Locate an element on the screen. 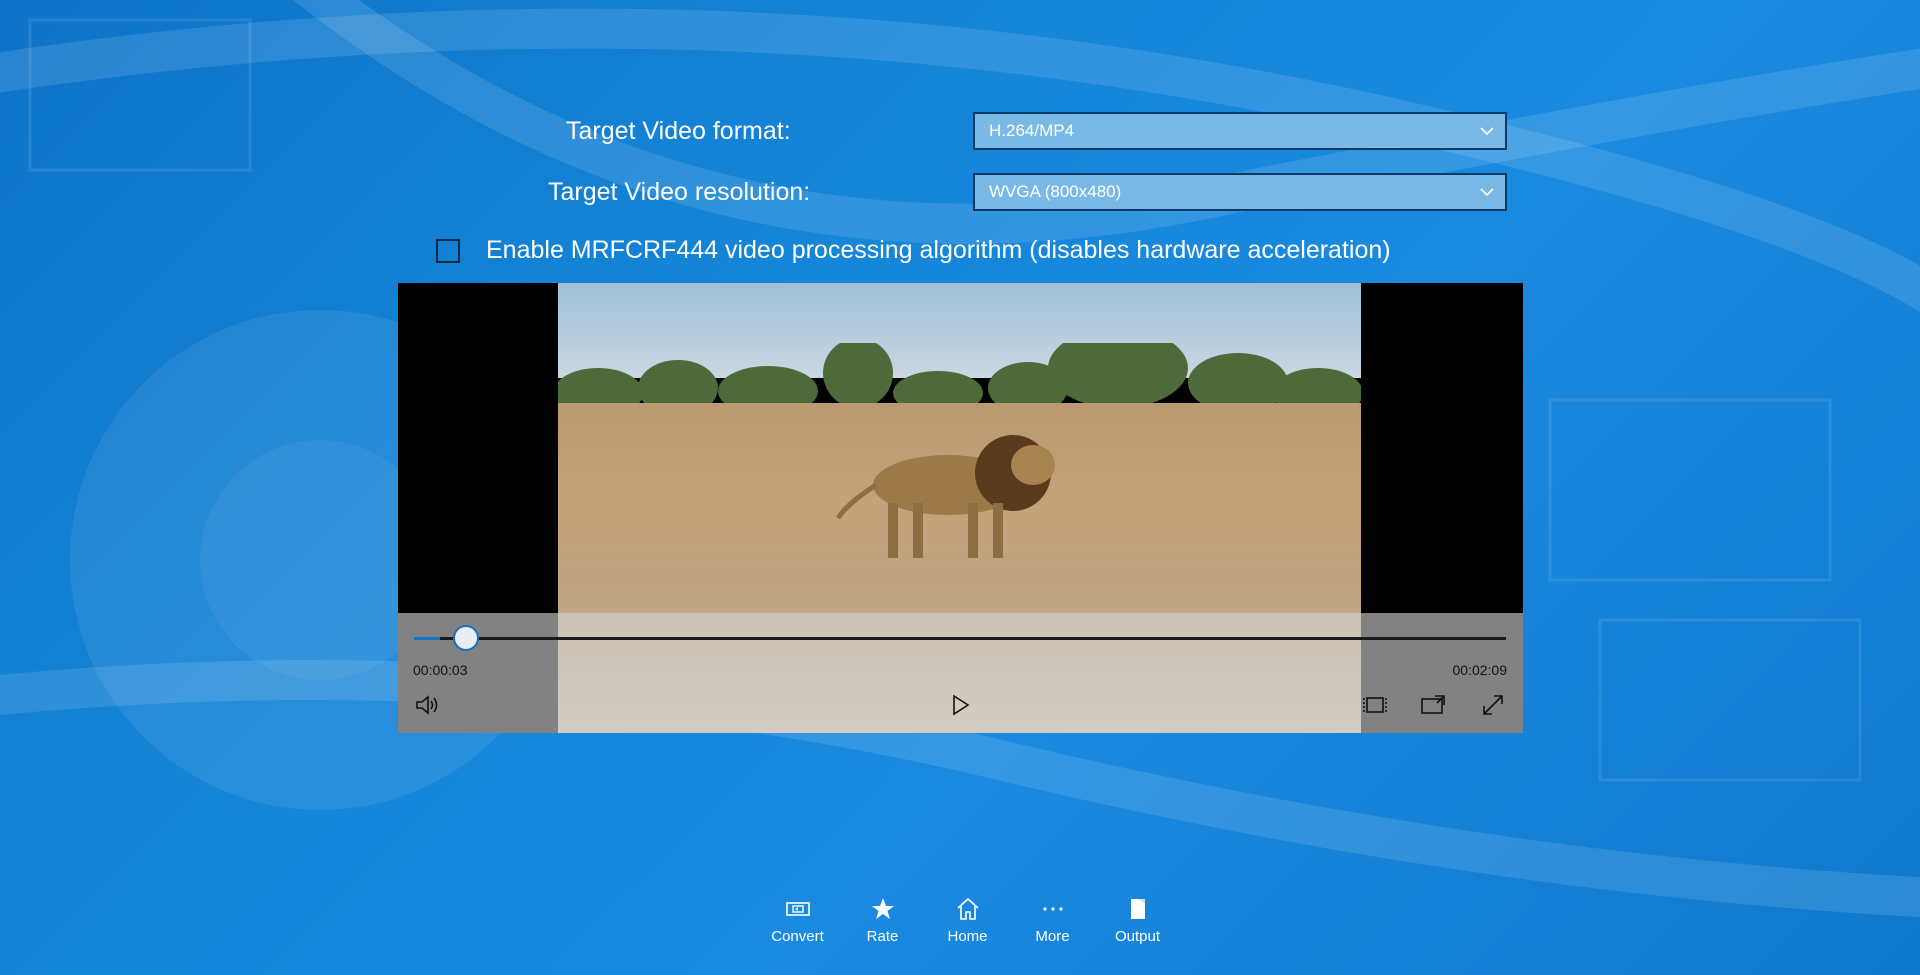 The width and height of the screenshot is (1920, 975). fullscreen-button is located at coordinates (1493, 705).